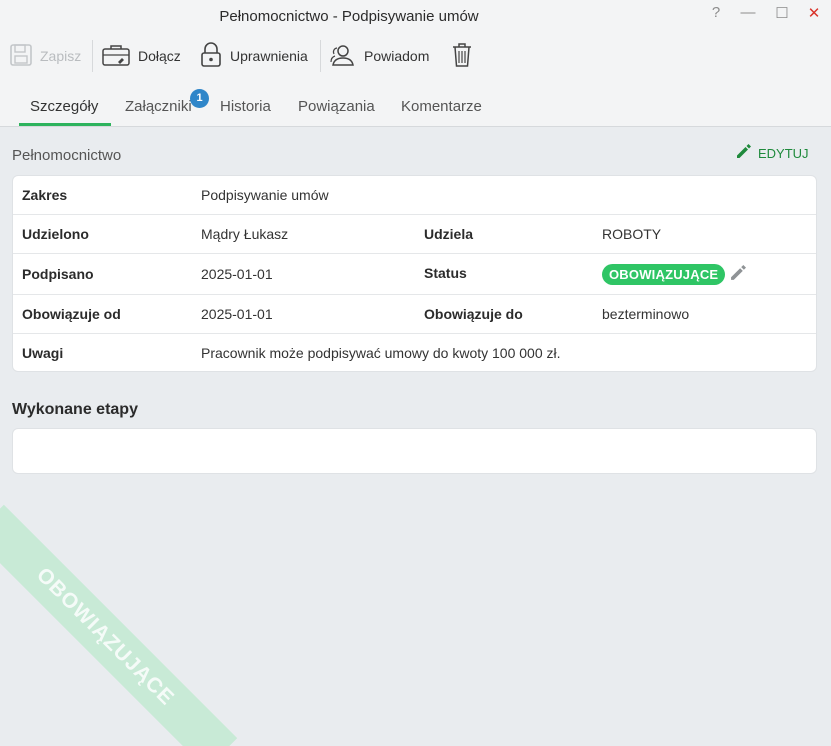 Image resolution: width=831 pixels, height=746 pixels. What do you see at coordinates (414, 451) in the screenshot?
I see `stages-card` at bounding box center [414, 451].